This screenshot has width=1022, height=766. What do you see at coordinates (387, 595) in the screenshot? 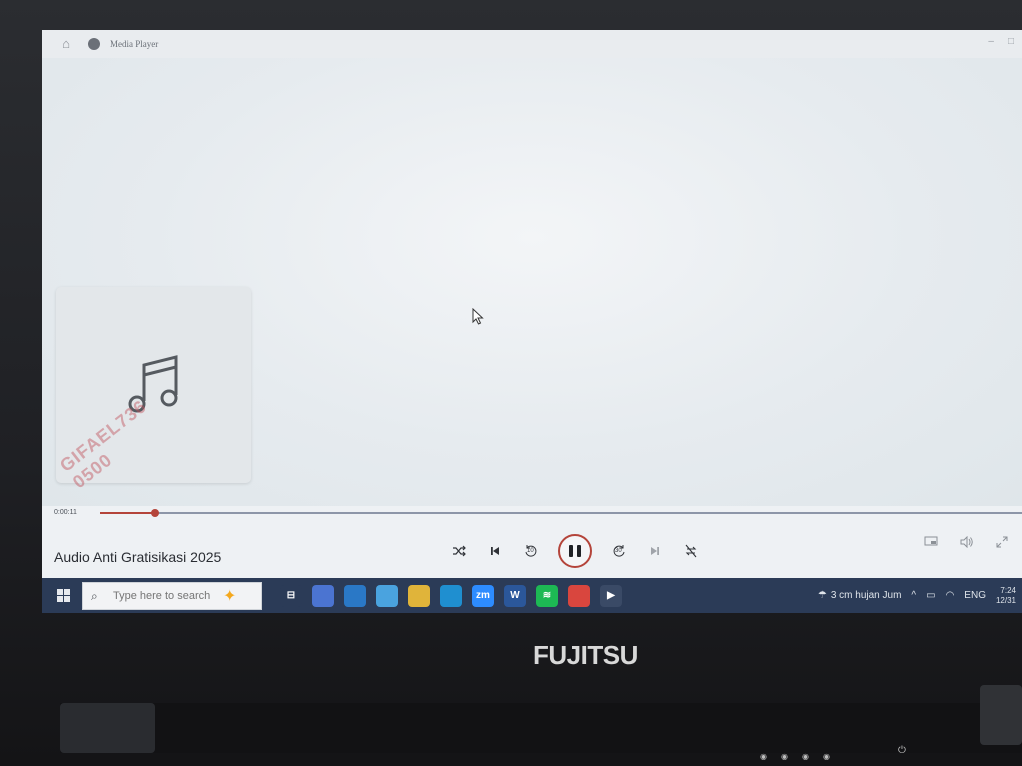
I see `store-icon` at bounding box center [387, 595].